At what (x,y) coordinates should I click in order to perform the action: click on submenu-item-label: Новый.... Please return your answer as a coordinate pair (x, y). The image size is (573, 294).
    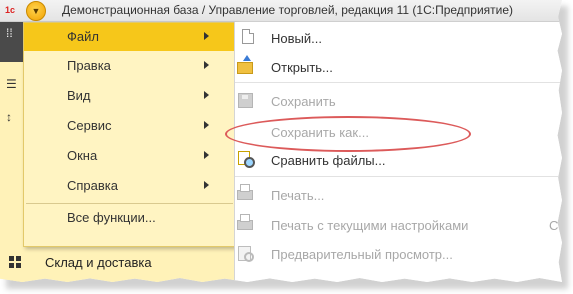
    Looking at the image, I should click on (296, 38).